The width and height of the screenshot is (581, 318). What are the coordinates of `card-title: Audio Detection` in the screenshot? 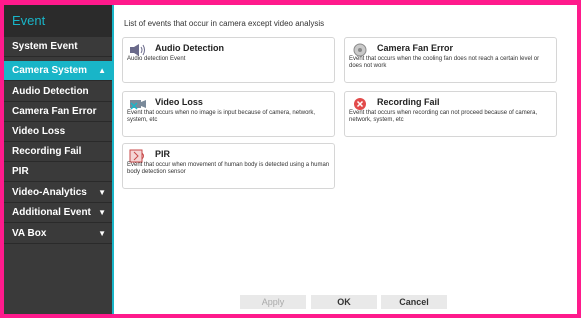 It's located at (189, 48).